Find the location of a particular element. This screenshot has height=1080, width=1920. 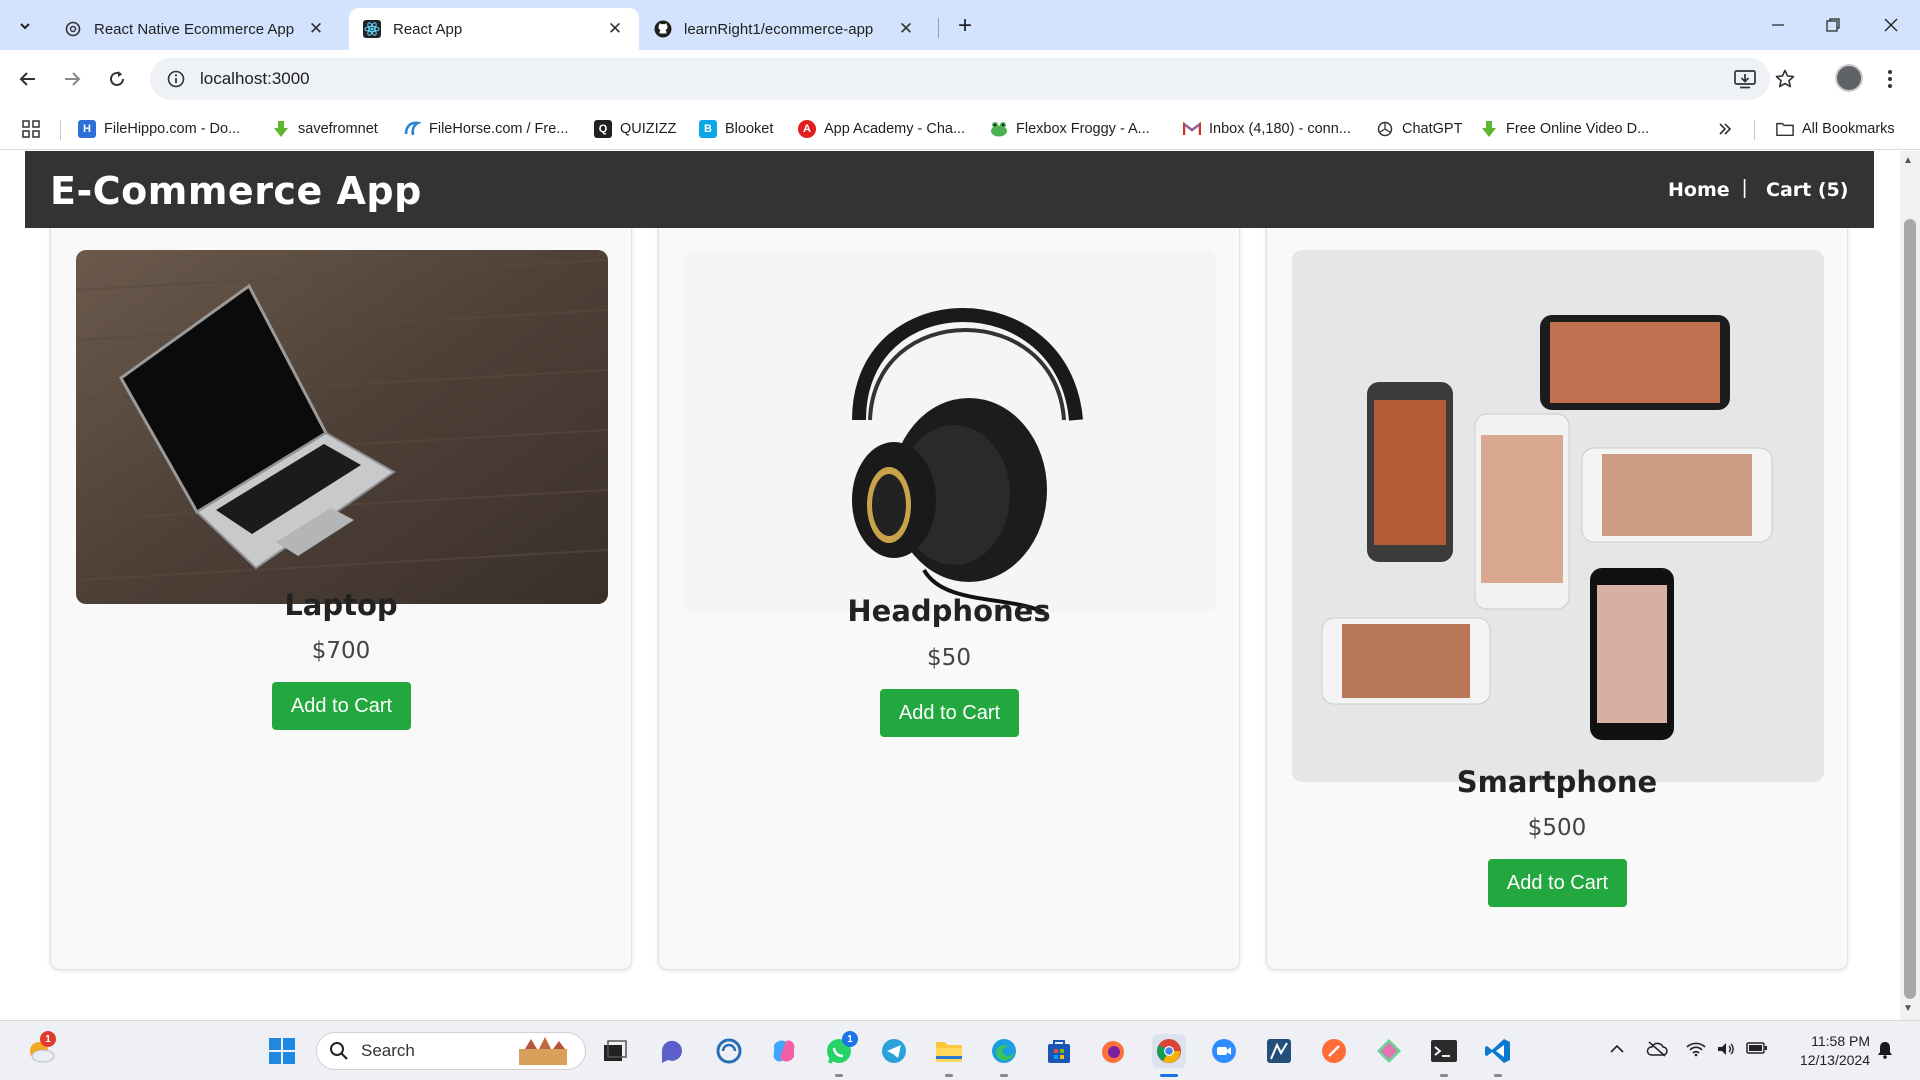

install-app-icon is located at coordinates (1745, 79).